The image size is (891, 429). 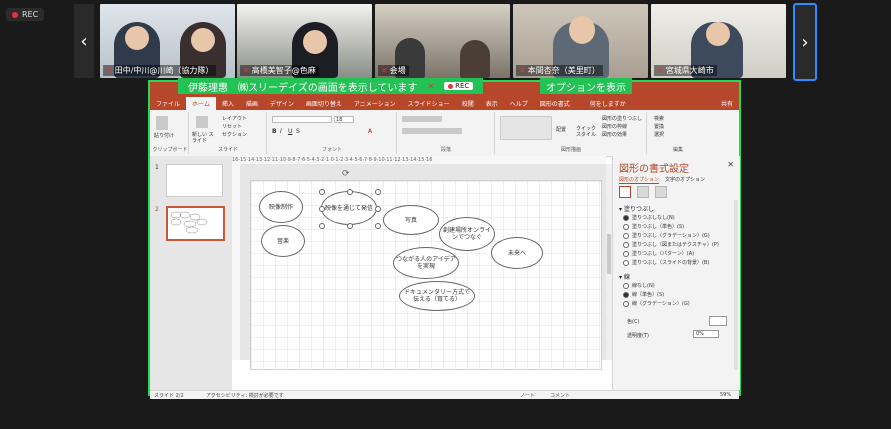 What do you see at coordinates (370, 131) in the screenshot?
I see `font-color-icon: A` at bounding box center [370, 131].